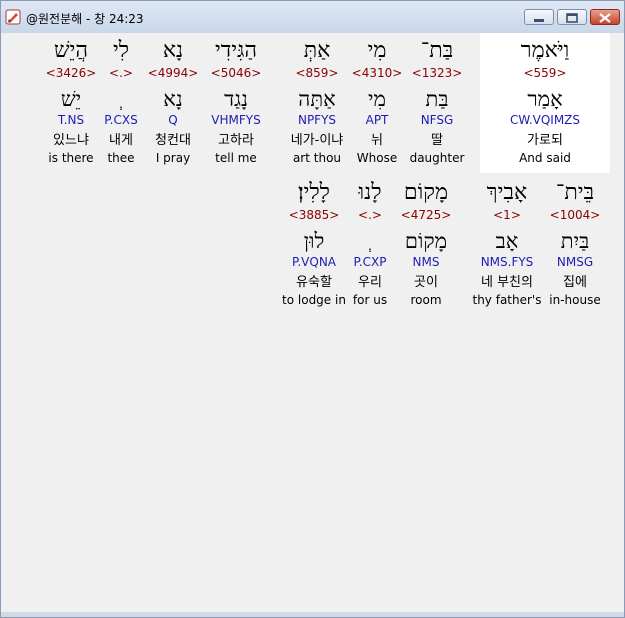 Image resolution: width=625 pixels, height=618 pixels. I want to click on interlinear-word: מָקוֹם <4725> מָקוֹם NMS 곳이 room, so click(426, 245).